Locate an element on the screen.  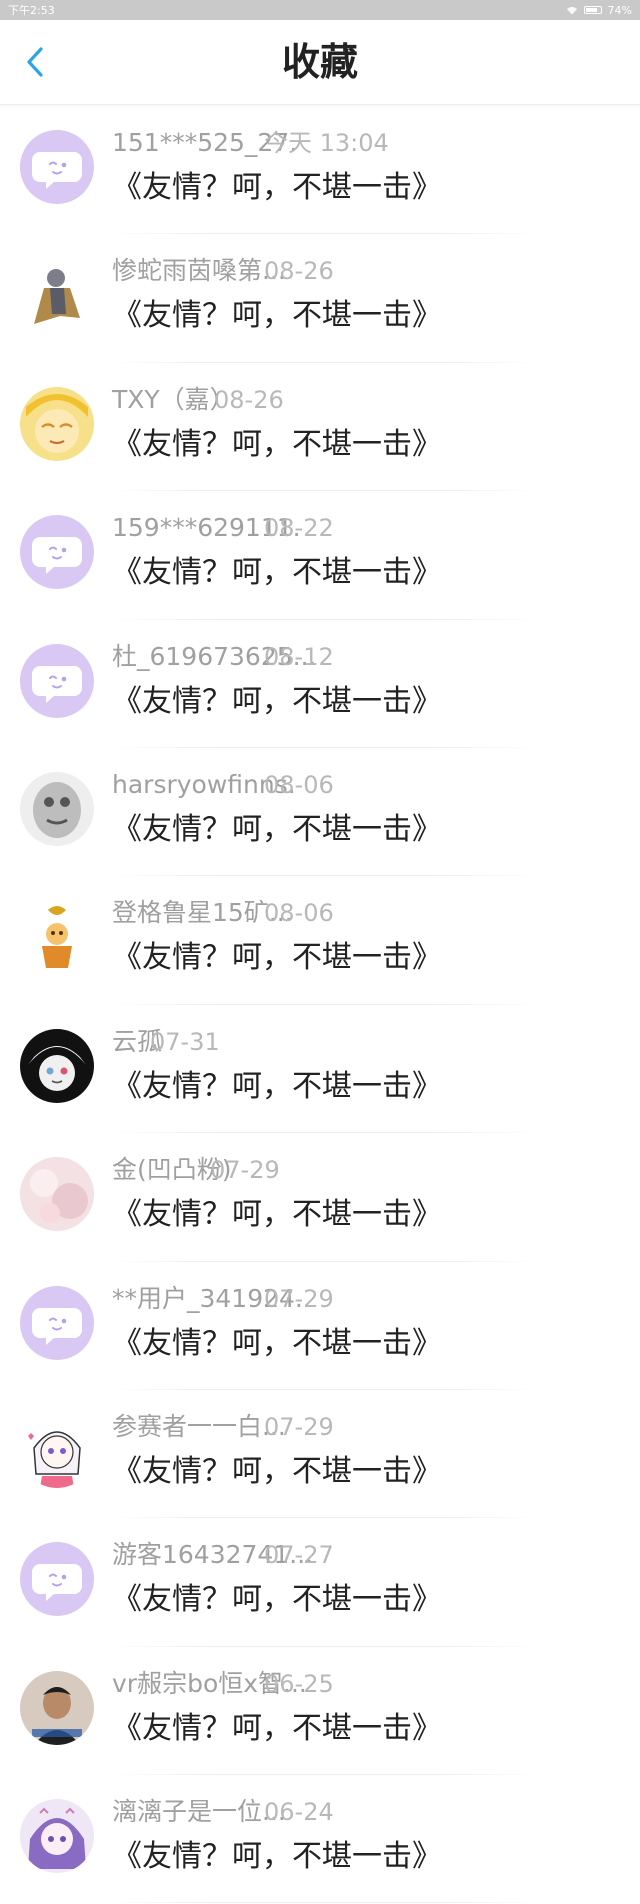
list-item: 漓漓子是一位... 06-24 《友情？呵，不堪一击》 is located at coordinates (320, 1839).